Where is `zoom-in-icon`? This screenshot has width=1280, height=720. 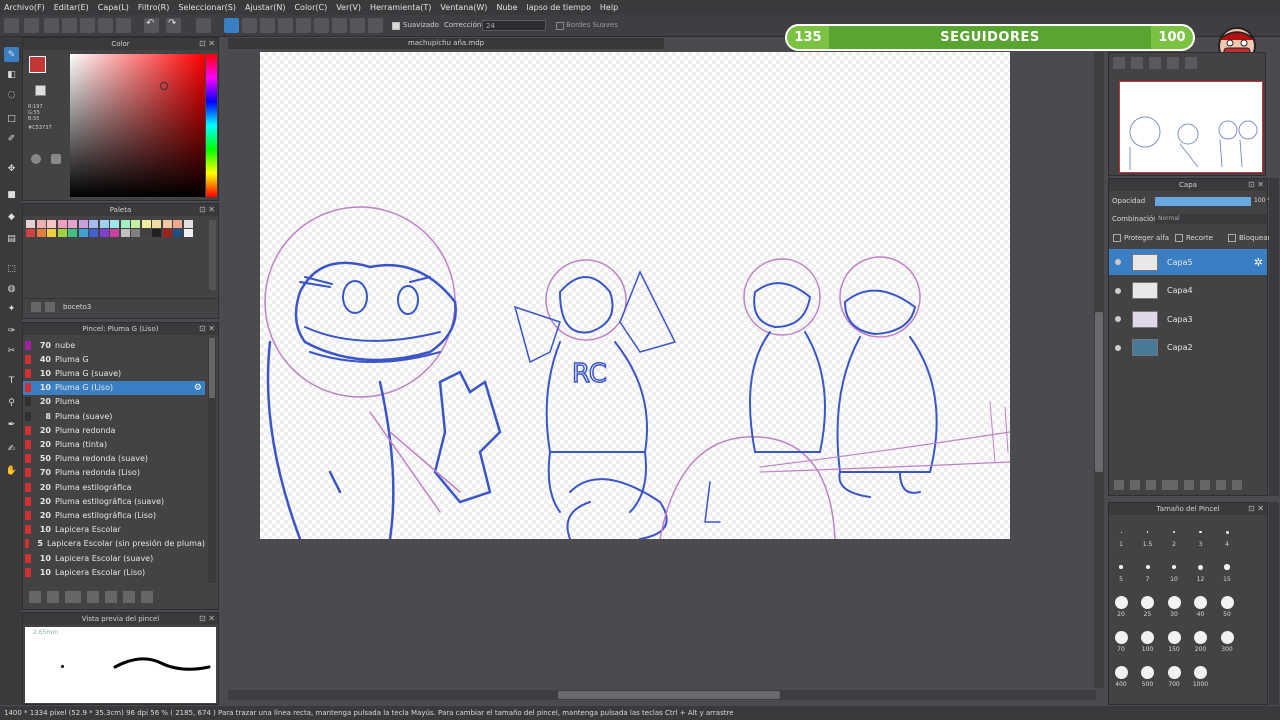
zoom-in-icon is located at coordinates (1119, 63).